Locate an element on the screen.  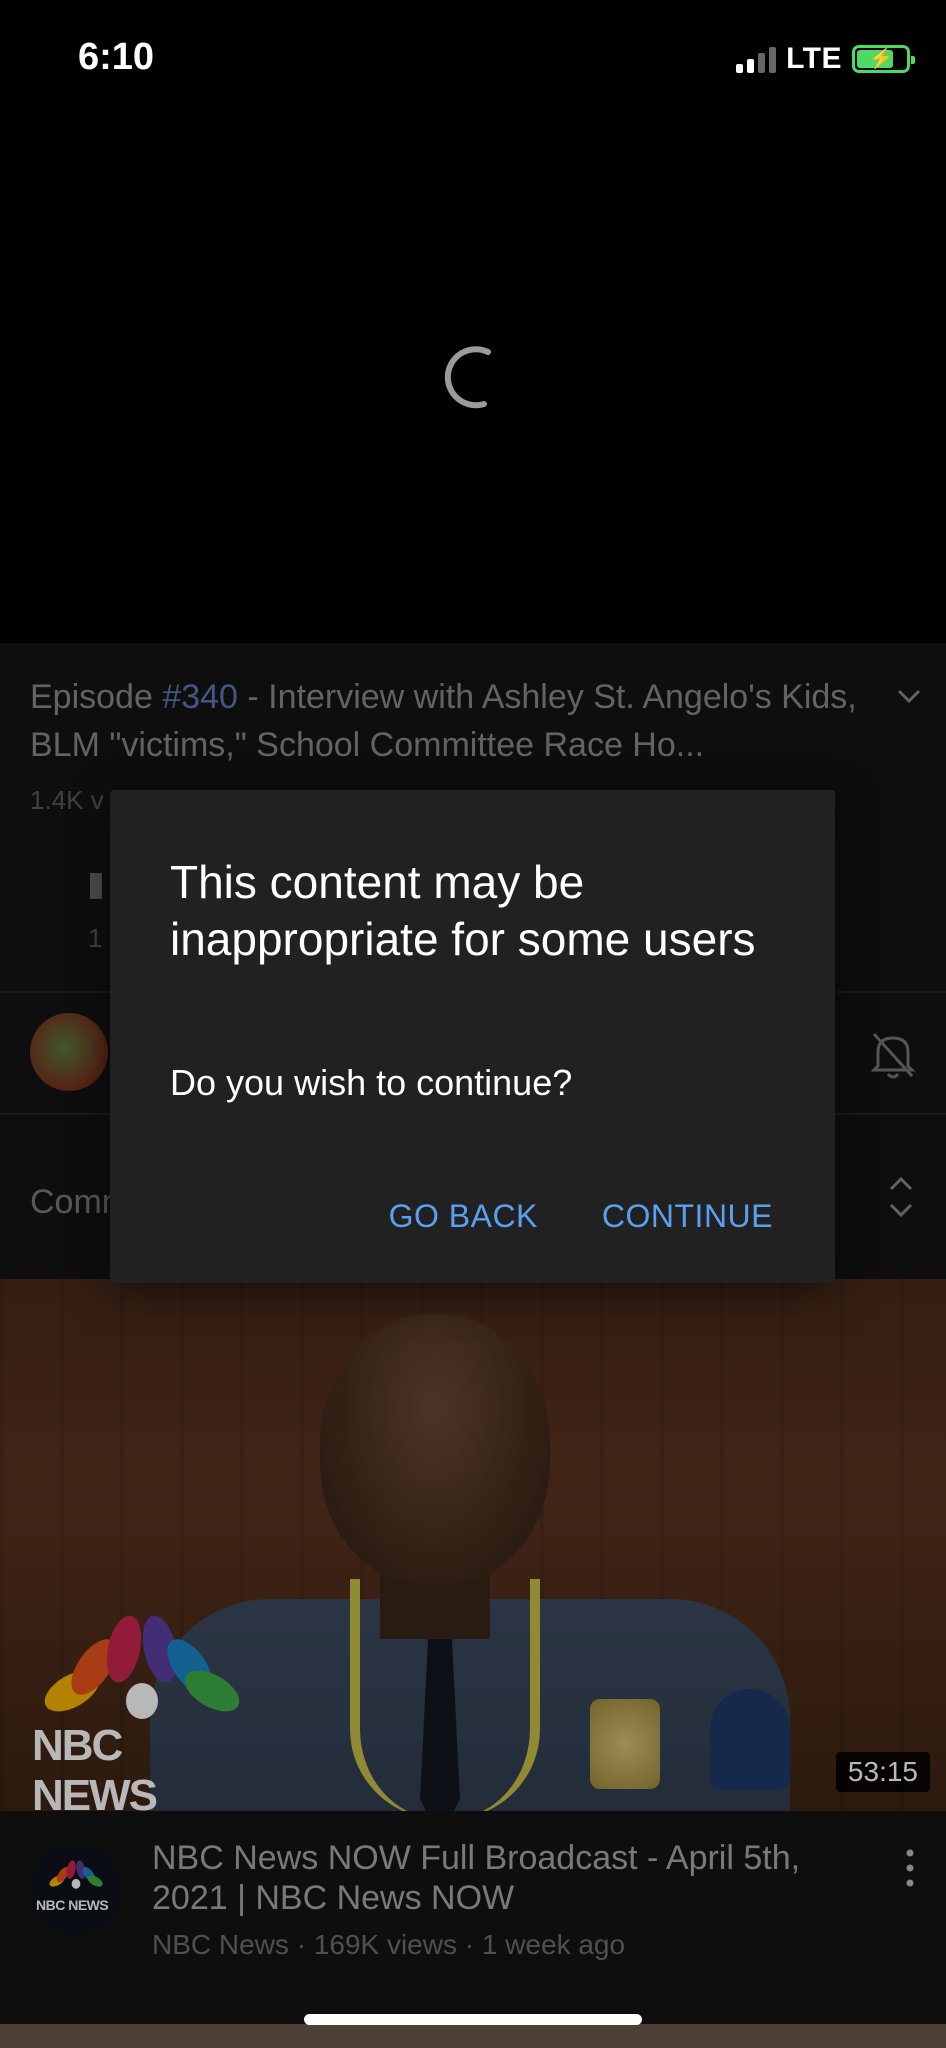
battery-charging-icon: ⚡ is located at coordinates (883, 59).